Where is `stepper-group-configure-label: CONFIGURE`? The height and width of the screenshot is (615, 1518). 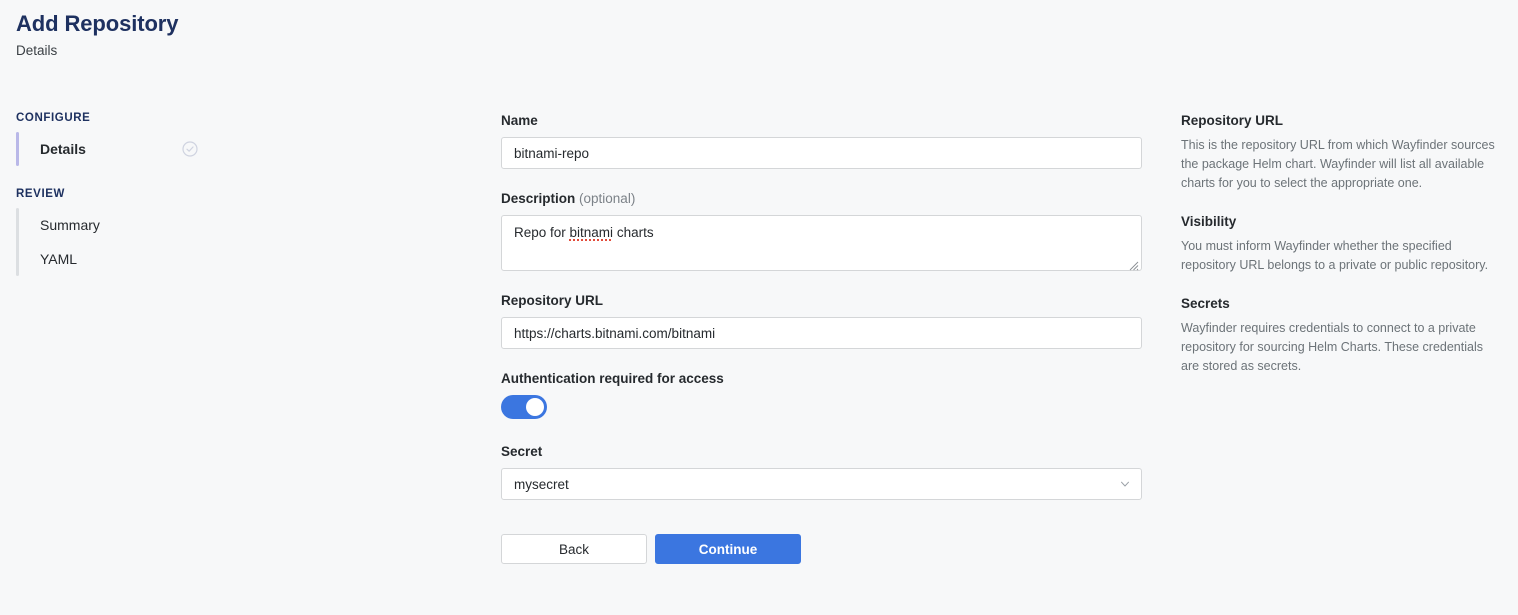
stepper-group-configure-label: CONFIGURE is located at coordinates (53, 118).